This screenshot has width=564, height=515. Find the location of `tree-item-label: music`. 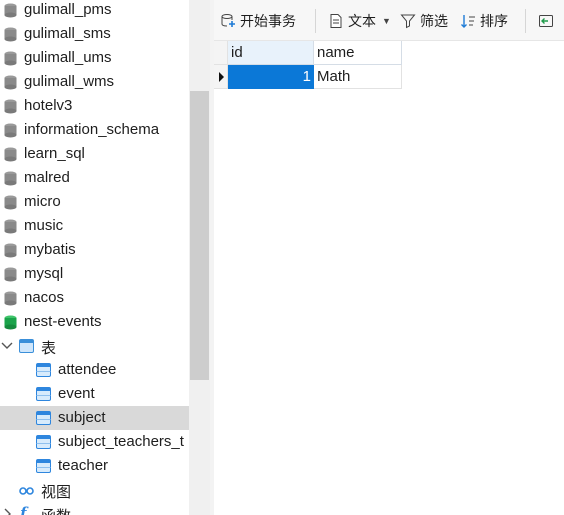

tree-item-label: music is located at coordinates (44, 225).